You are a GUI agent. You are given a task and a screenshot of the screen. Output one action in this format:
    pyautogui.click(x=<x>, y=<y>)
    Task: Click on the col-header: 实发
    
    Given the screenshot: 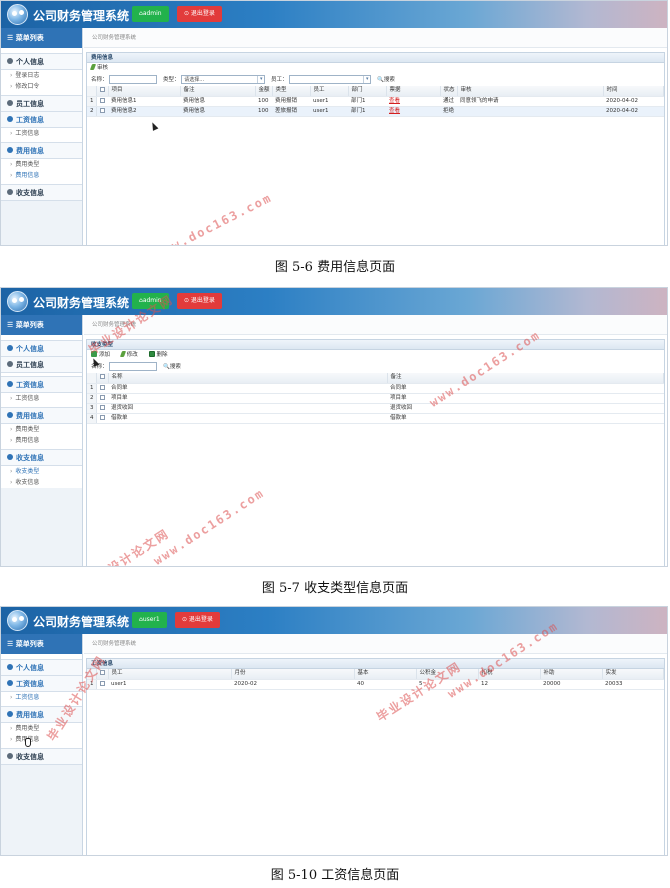 What is the action you would take?
    pyautogui.click(x=633, y=674)
    